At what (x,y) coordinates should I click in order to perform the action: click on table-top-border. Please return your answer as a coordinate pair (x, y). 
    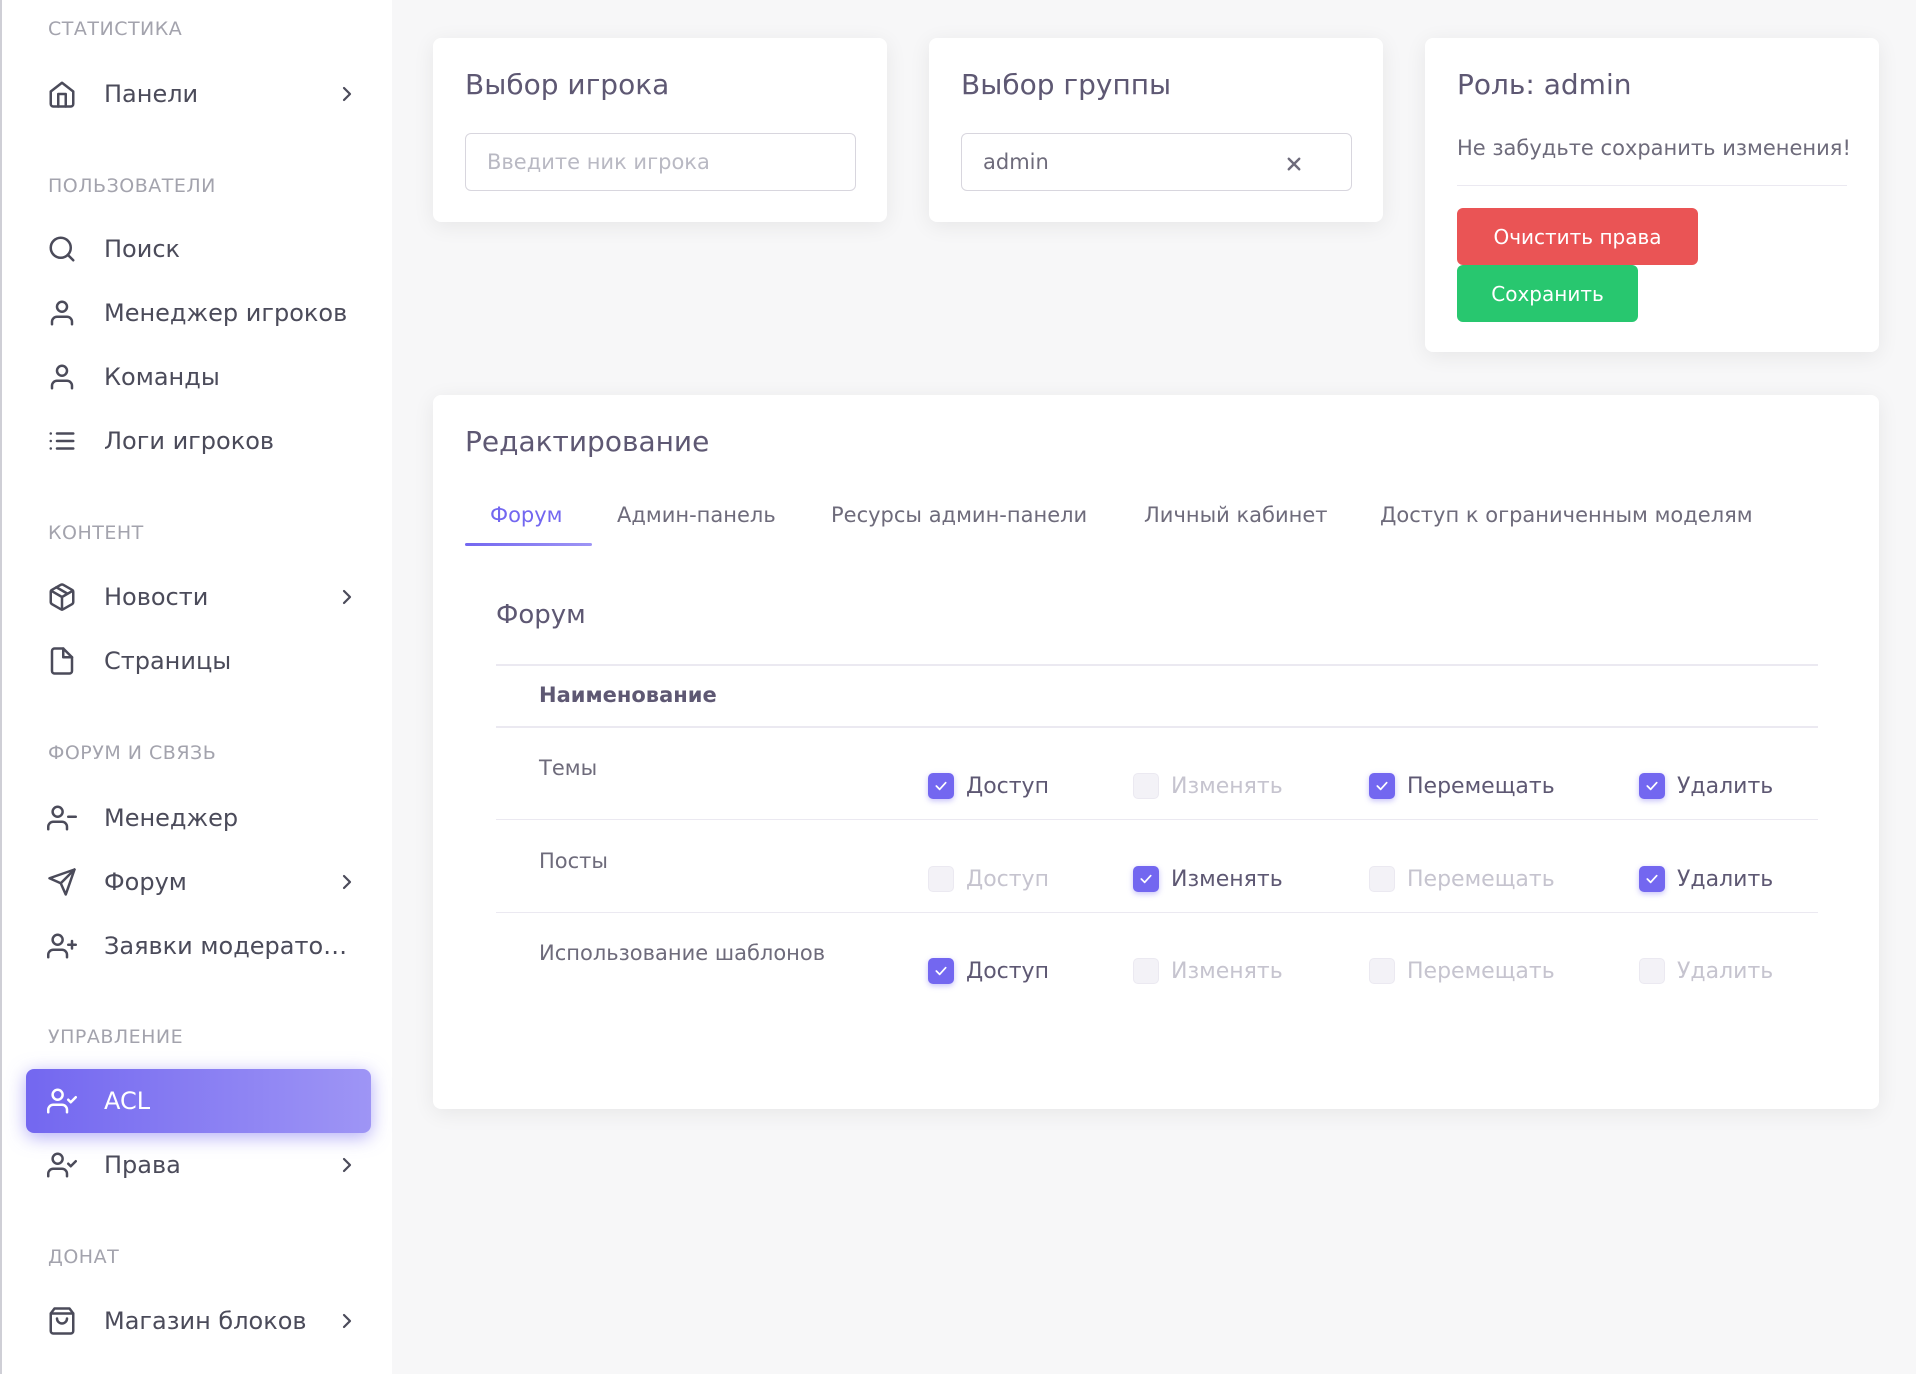
    Looking at the image, I should click on (1157, 665).